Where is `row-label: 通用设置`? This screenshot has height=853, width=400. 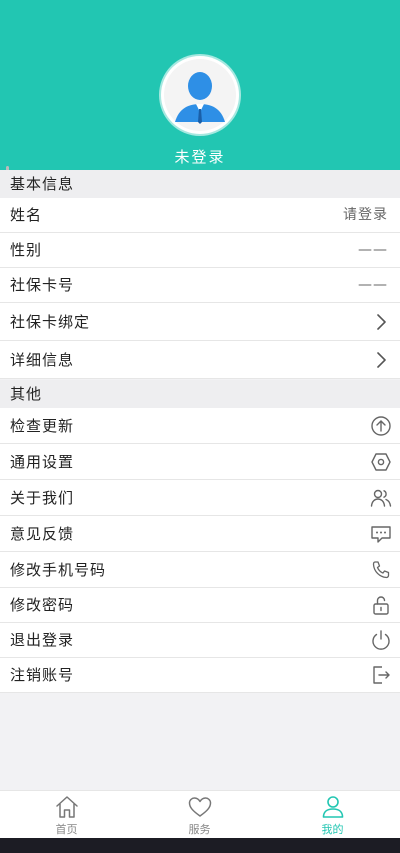 row-label: 通用设置 is located at coordinates (42, 462).